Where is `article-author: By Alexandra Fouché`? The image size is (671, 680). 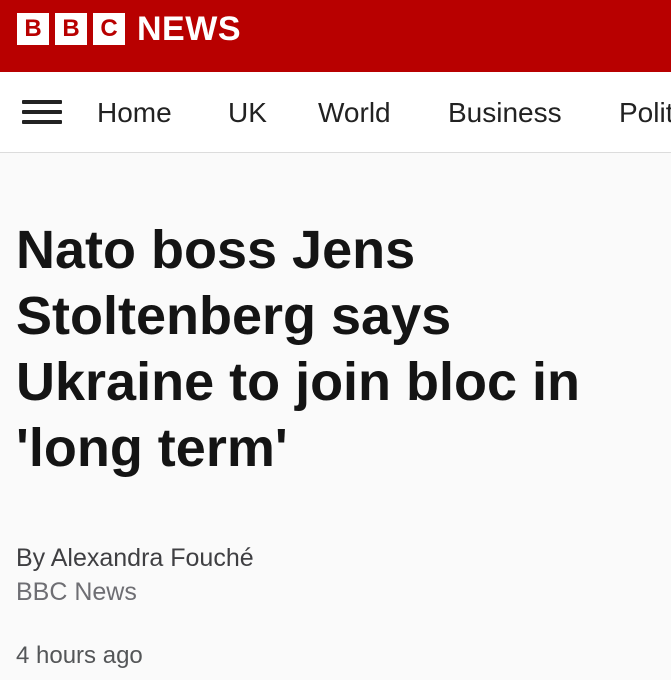 article-author: By Alexandra Fouché is located at coordinates (135, 558).